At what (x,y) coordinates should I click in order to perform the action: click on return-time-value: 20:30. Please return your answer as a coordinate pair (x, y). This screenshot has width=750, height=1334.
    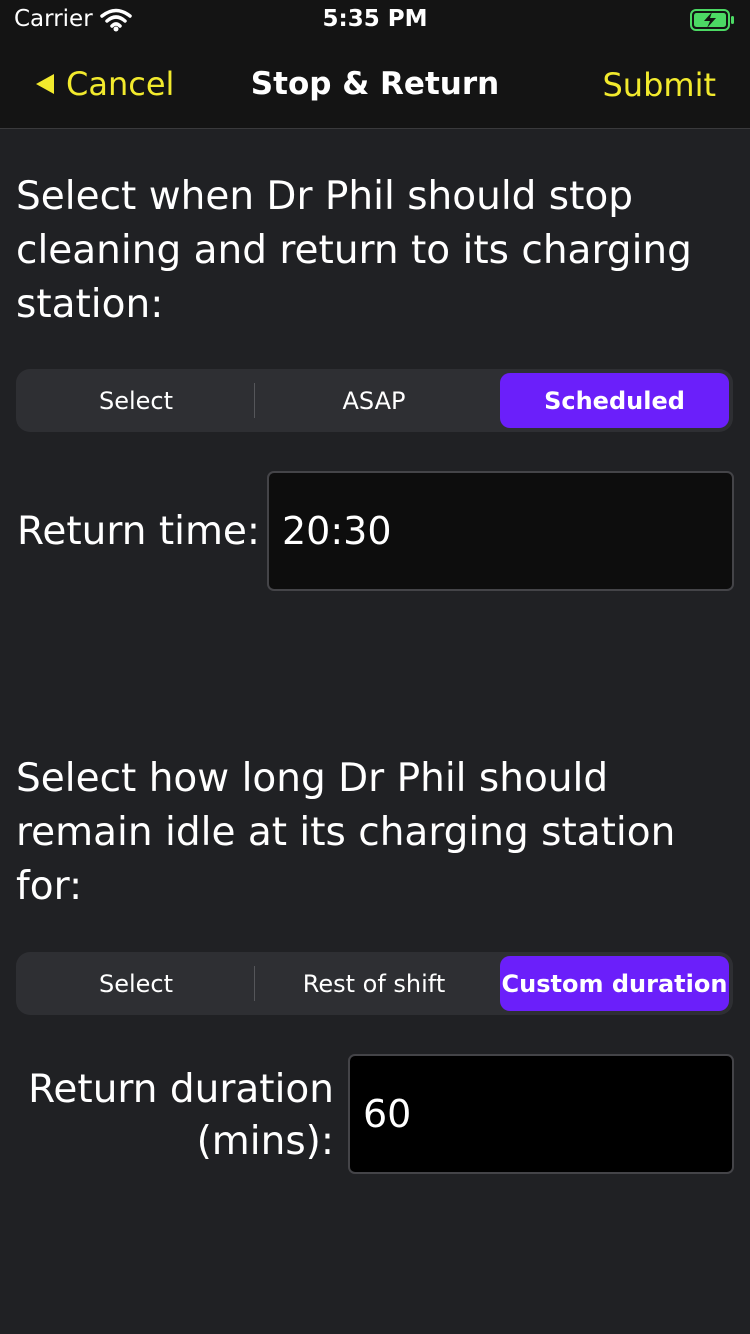
    Looking at the image, I should click on (337, 531).